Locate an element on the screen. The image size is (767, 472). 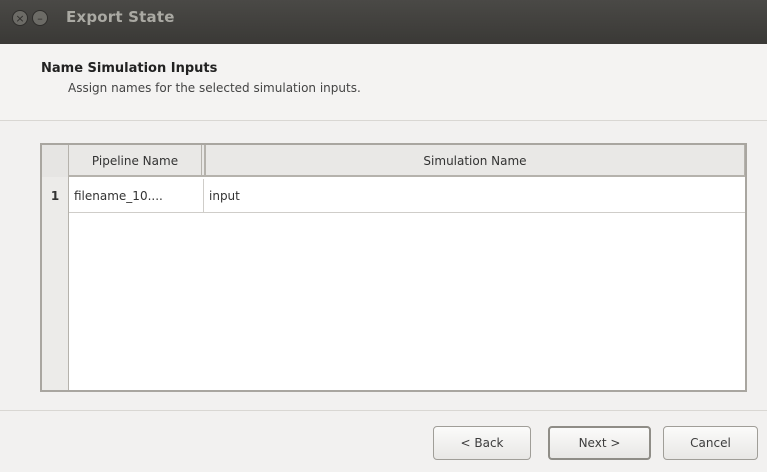
window-title: Export State is located at coordinates (120, 17).